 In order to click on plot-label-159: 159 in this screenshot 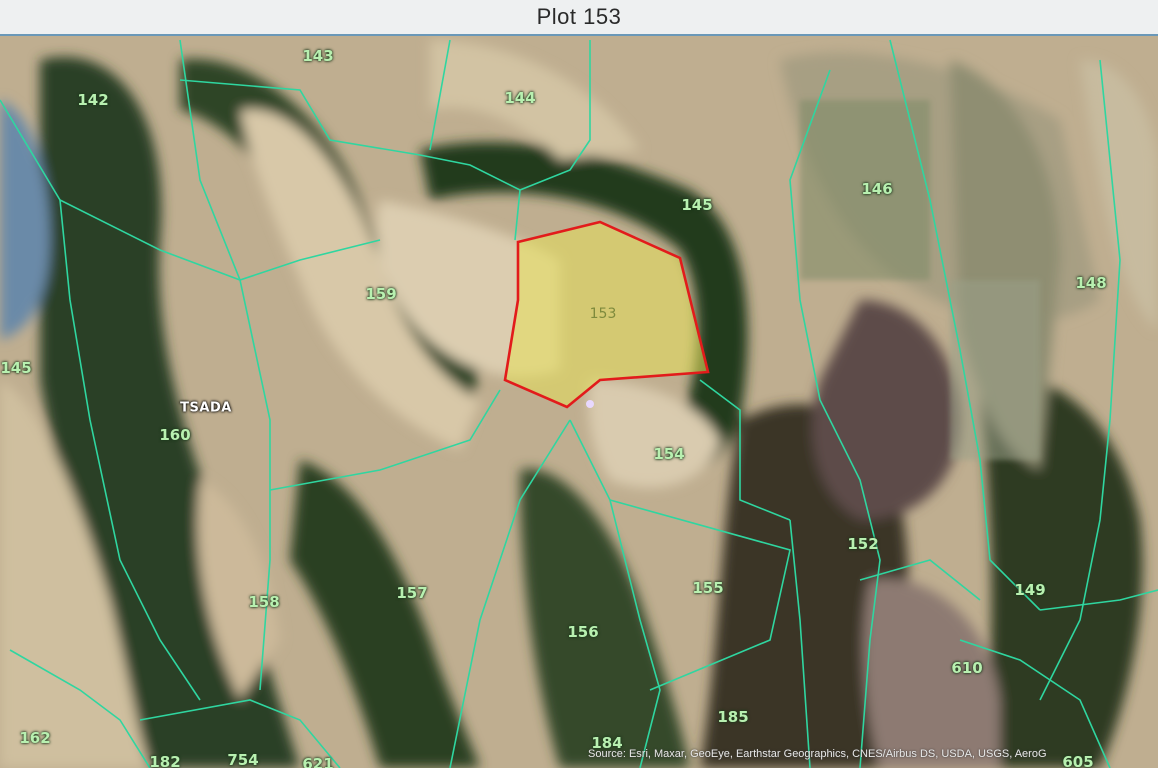, I will do `click(380, 294)`.